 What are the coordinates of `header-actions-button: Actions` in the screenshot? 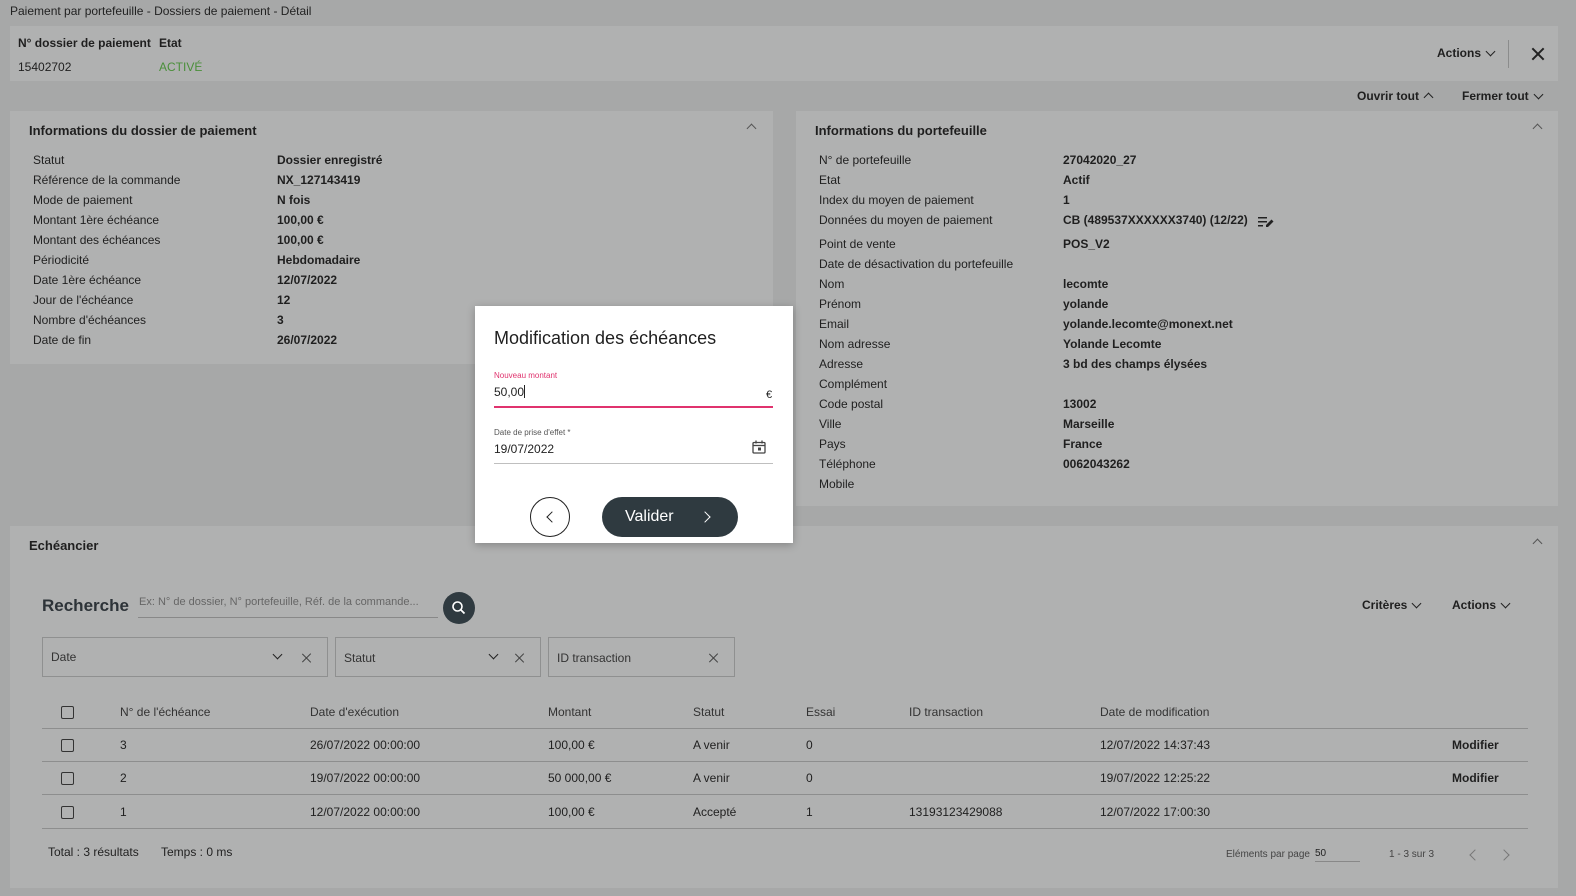 It's located at (1466, 53).